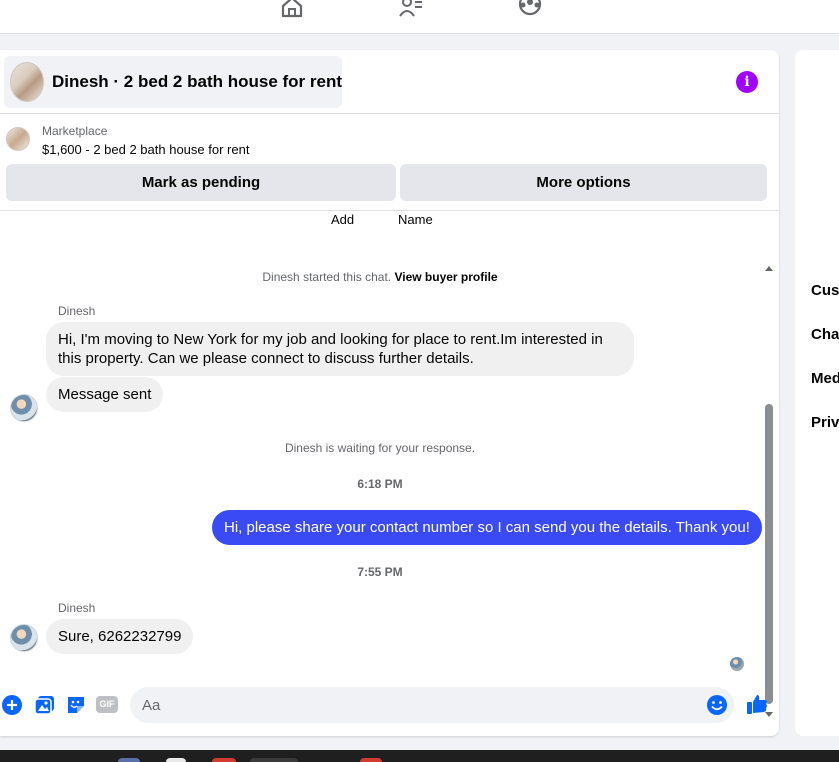 The height and width of the screenshot is (762, 839). I want to click on chat-started-text: Dinesh started this chat., so click(327, 277).